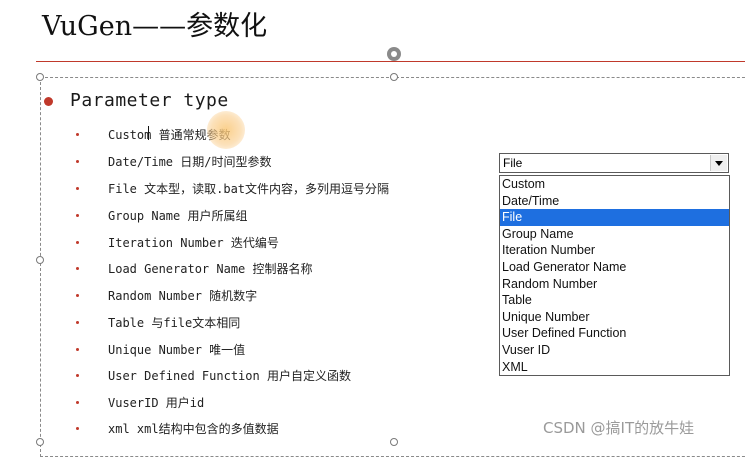 Image resolution: width=745 pixels, height=457 pixels. Describe the element at coordinates (248, 188) in the screenshot. I see `list-item-text: File 文本型，读取.bat文件内容，多列用逗号分隔` at that location.